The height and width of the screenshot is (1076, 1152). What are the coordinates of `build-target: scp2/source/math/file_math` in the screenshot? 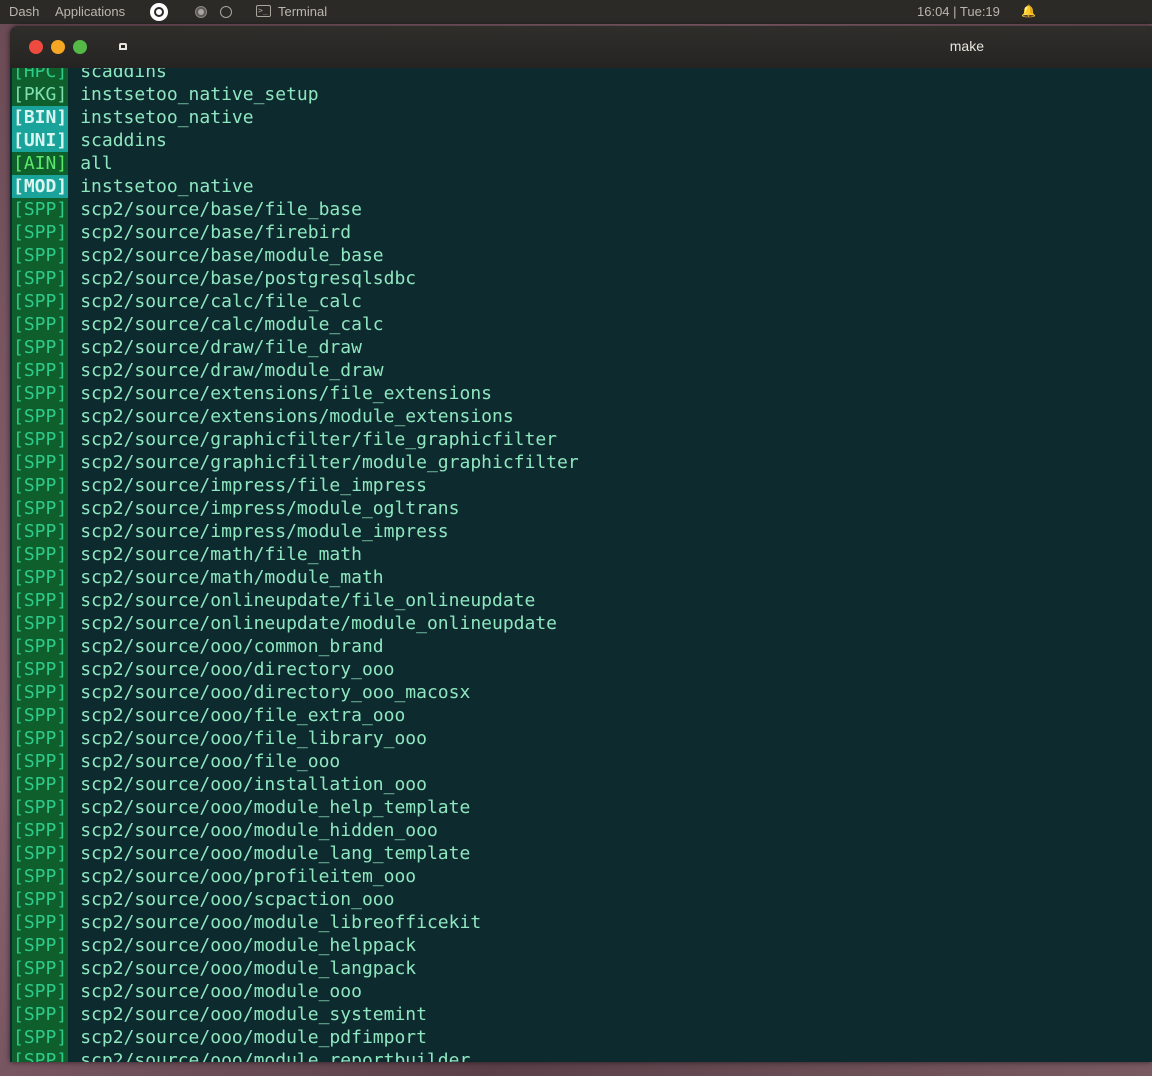 It's located at (221, 554).